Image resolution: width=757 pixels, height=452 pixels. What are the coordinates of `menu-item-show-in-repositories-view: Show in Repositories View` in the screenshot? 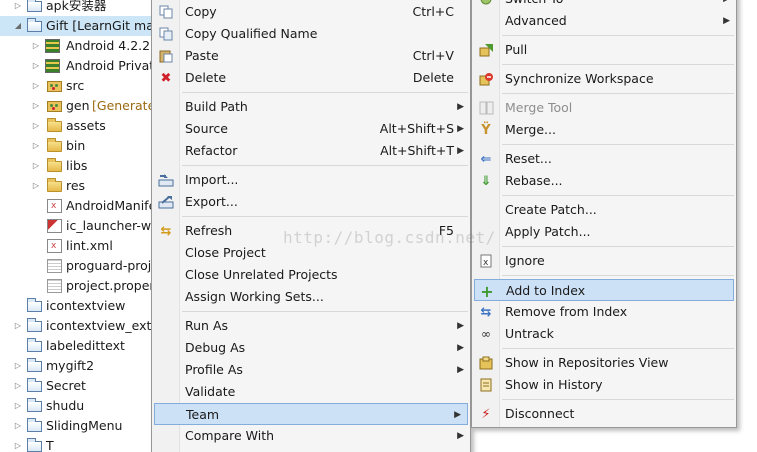 It's located at (604, 363).